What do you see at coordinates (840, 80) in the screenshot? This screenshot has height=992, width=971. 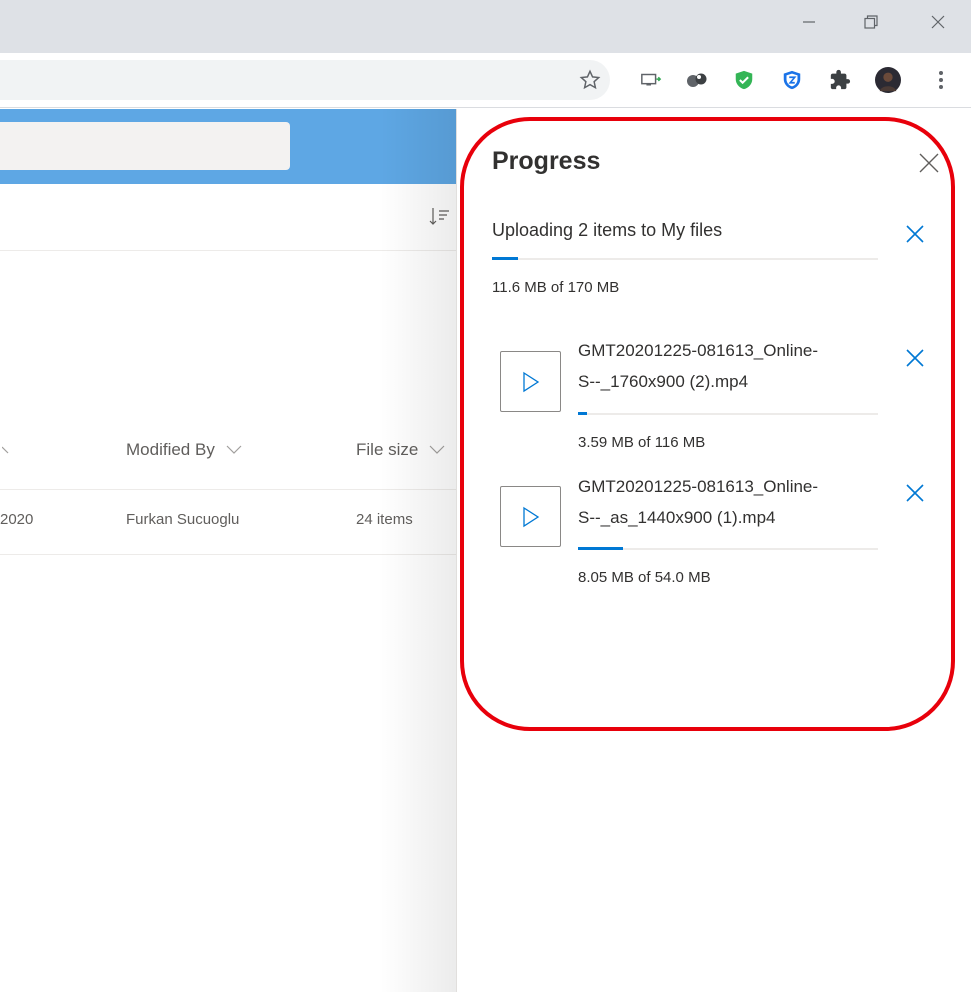 I see `puzzle-icon` at bounding box center [840, 80].